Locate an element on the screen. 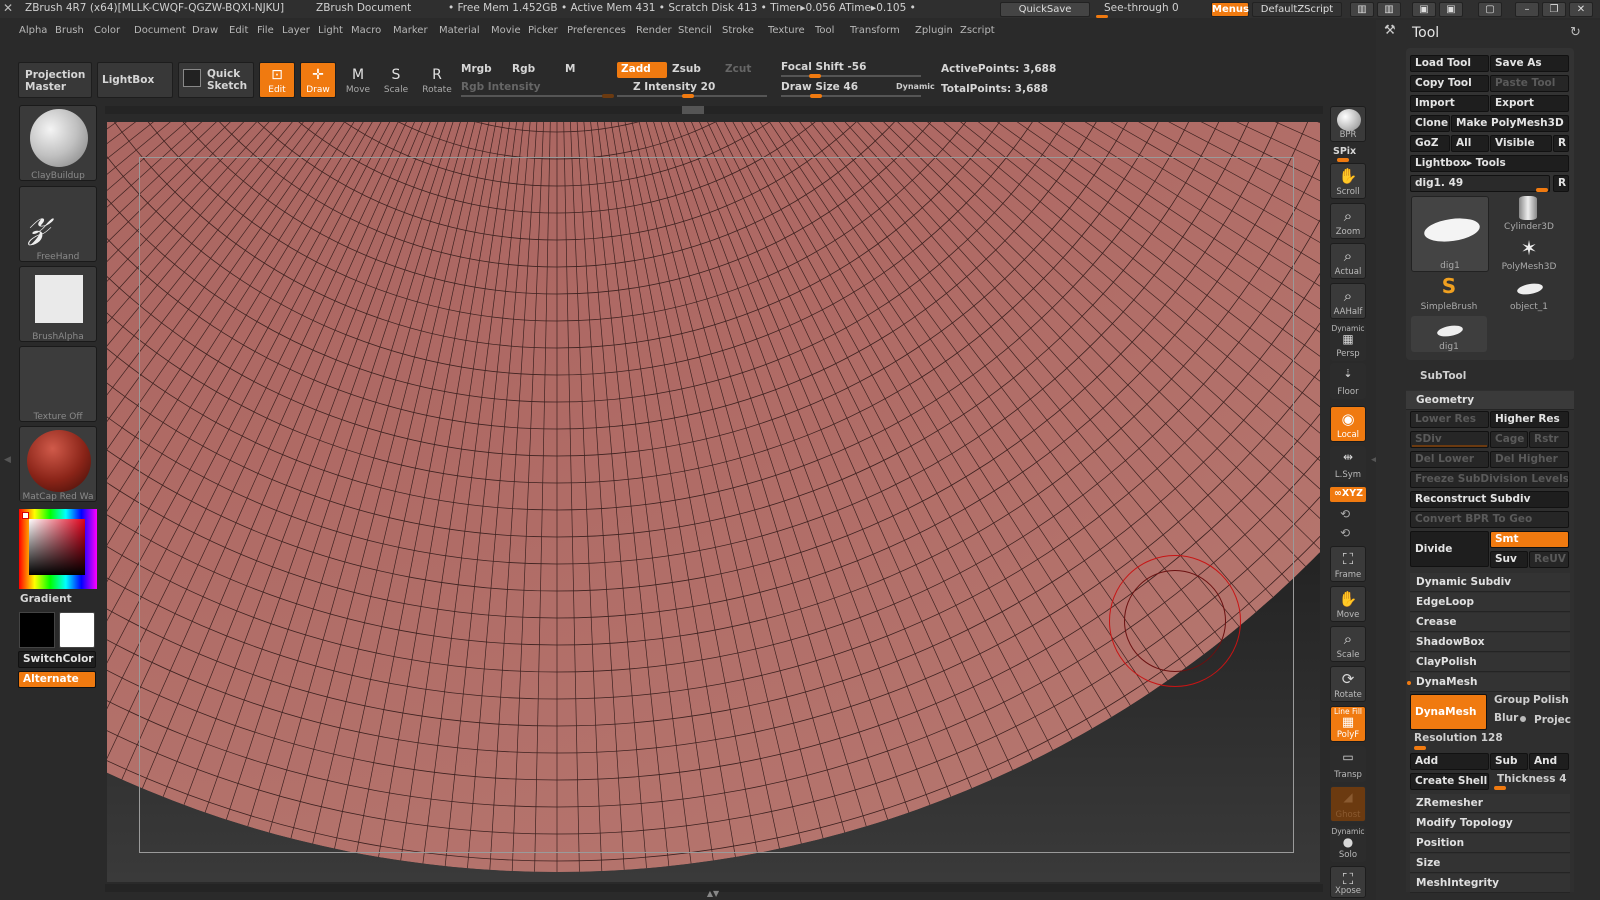 The image size is (1600, 900). color-picker is located at coordinates (58, 549).